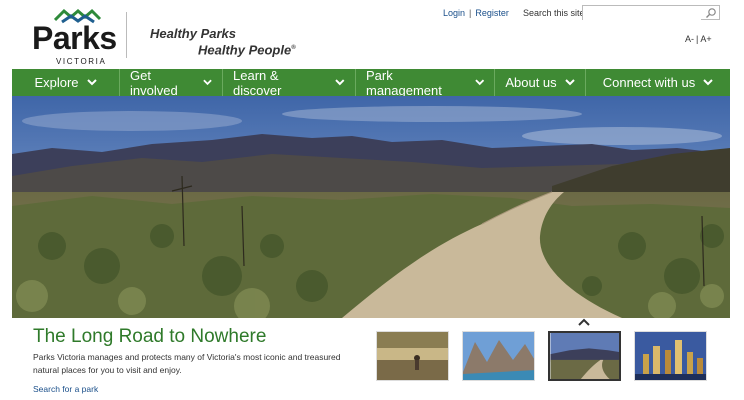 The image size is (744, 400). What do you see at coordinates (65, 389) in the screenshot?
I see `search-for-park-link: Search for a park` at bounding box center [65, 389].